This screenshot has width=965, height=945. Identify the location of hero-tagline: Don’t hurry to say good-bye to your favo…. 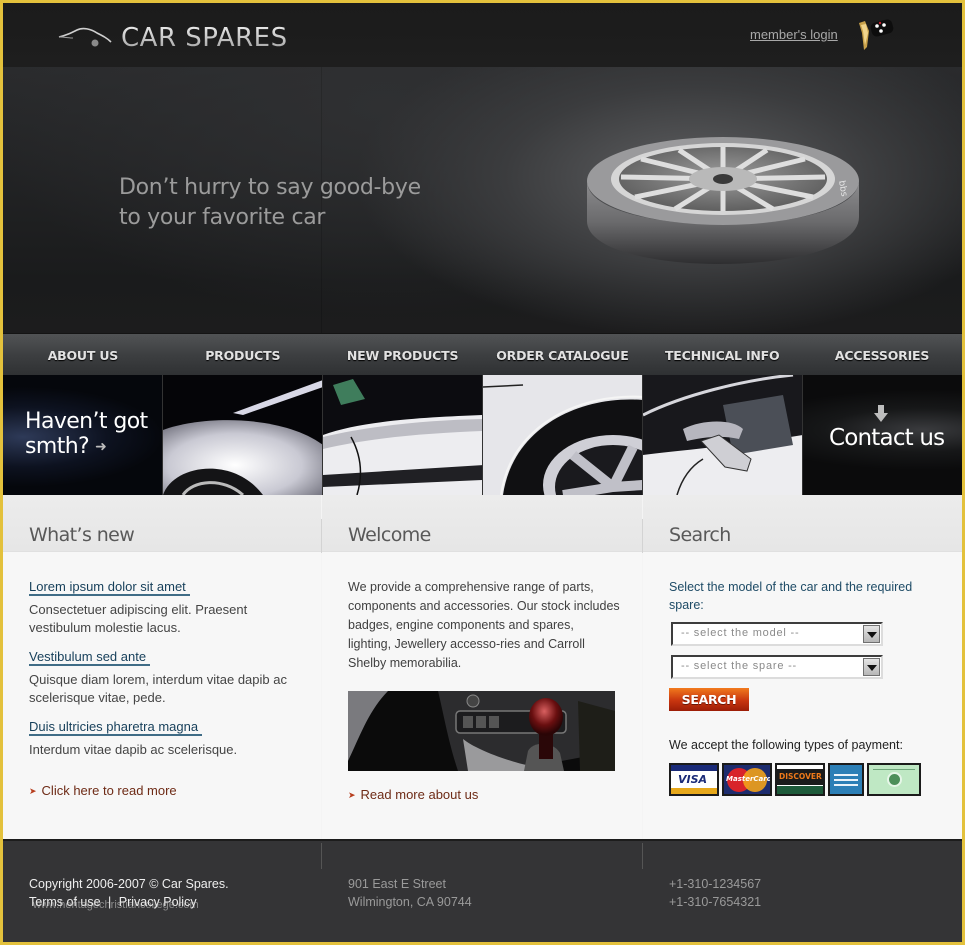
(270, 203).